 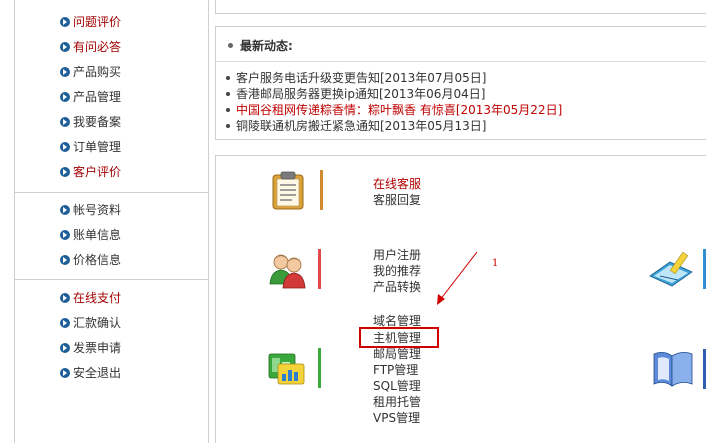 What do you see at coordinates (495, 263) in the screenshot?
I see `annotation-number: 1` at bounding box center [495, 263].